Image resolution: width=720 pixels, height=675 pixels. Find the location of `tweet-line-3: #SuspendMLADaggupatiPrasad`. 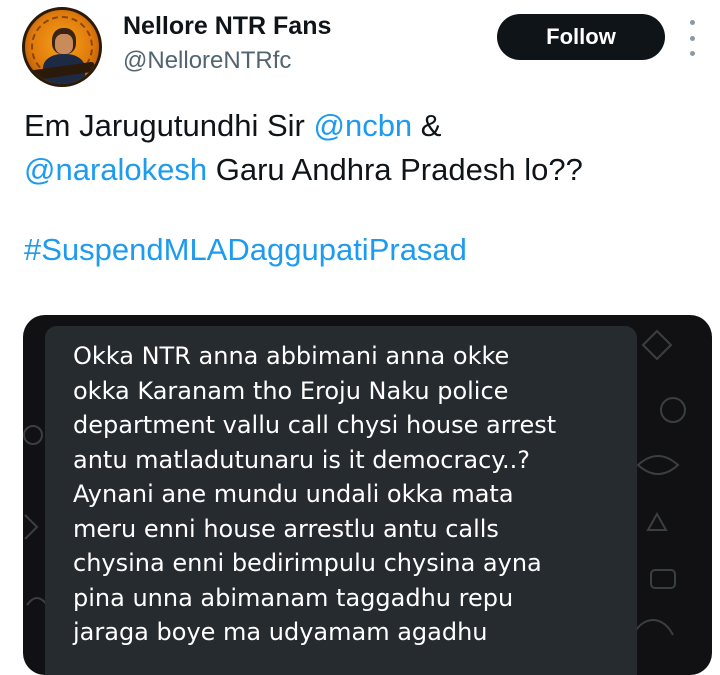

tweet-line-3: #SuspendMLADaggupatiPrasad is located at coordinates (364, 250).